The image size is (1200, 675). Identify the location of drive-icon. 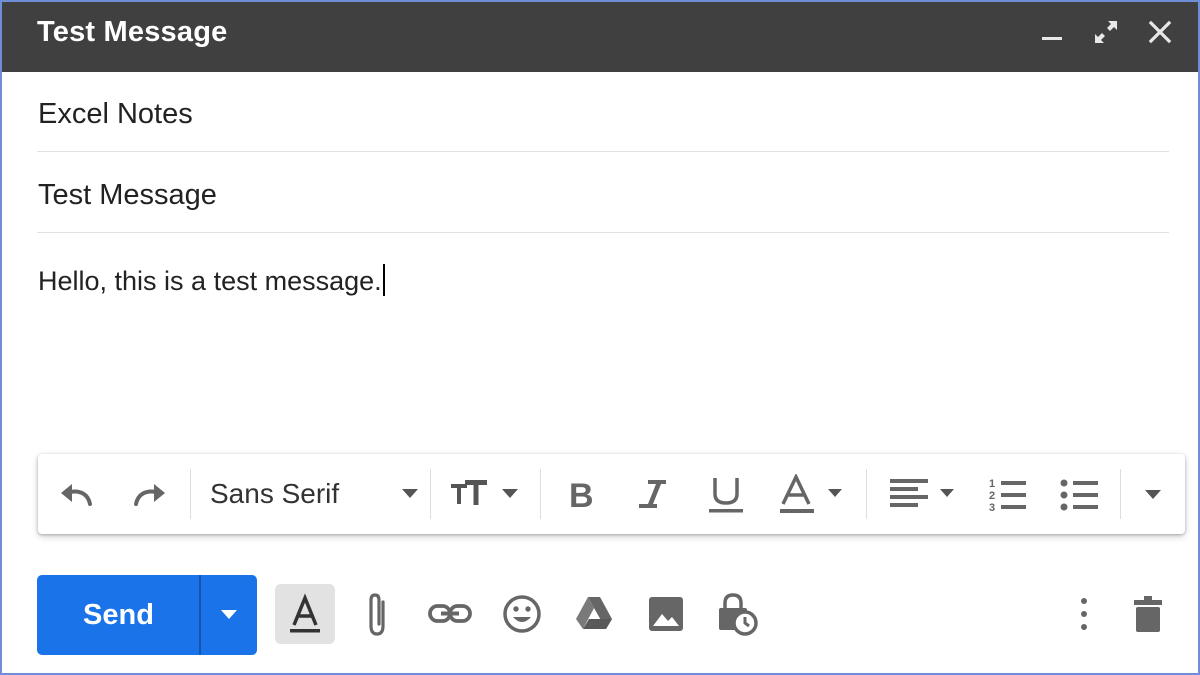
(594, 614).